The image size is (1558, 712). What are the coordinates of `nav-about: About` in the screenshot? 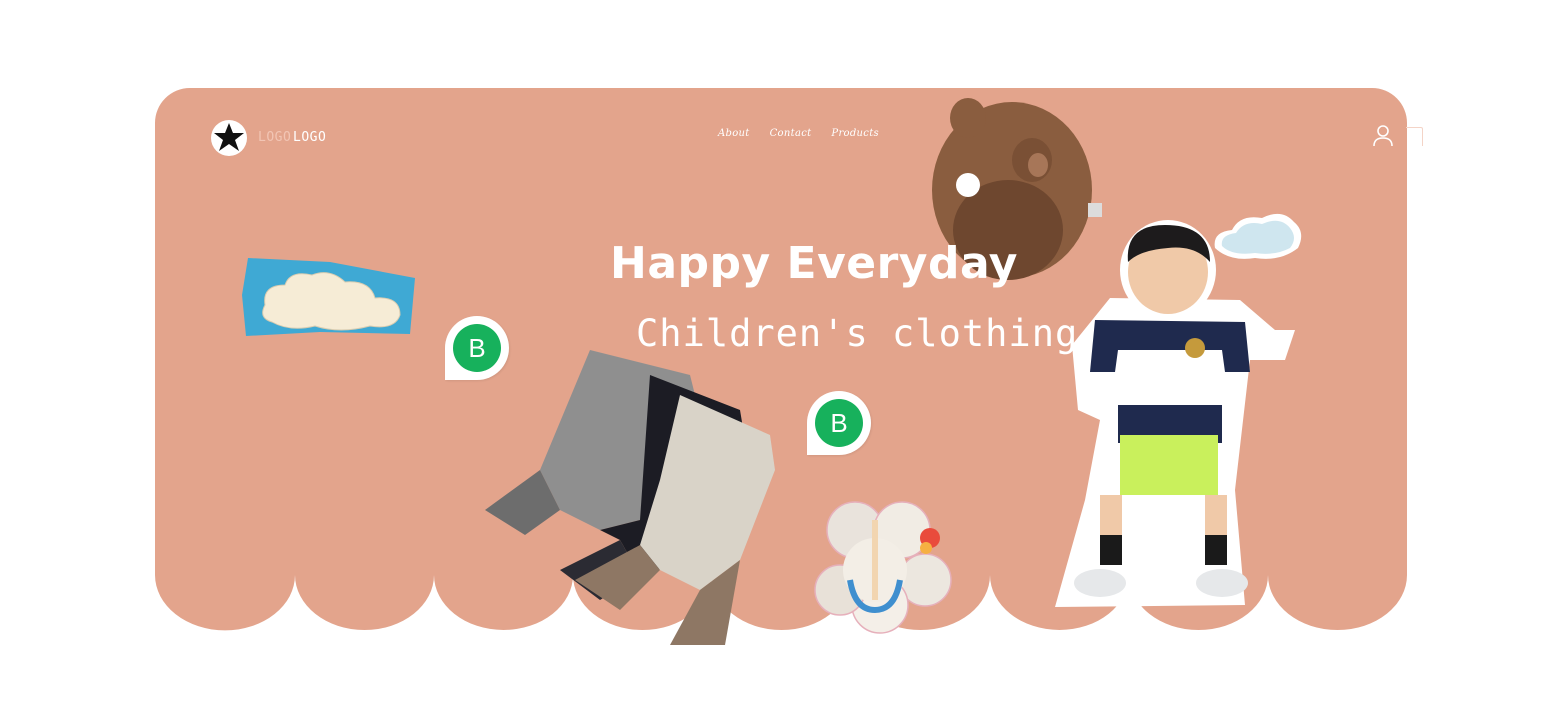 It's located at (734, 133).